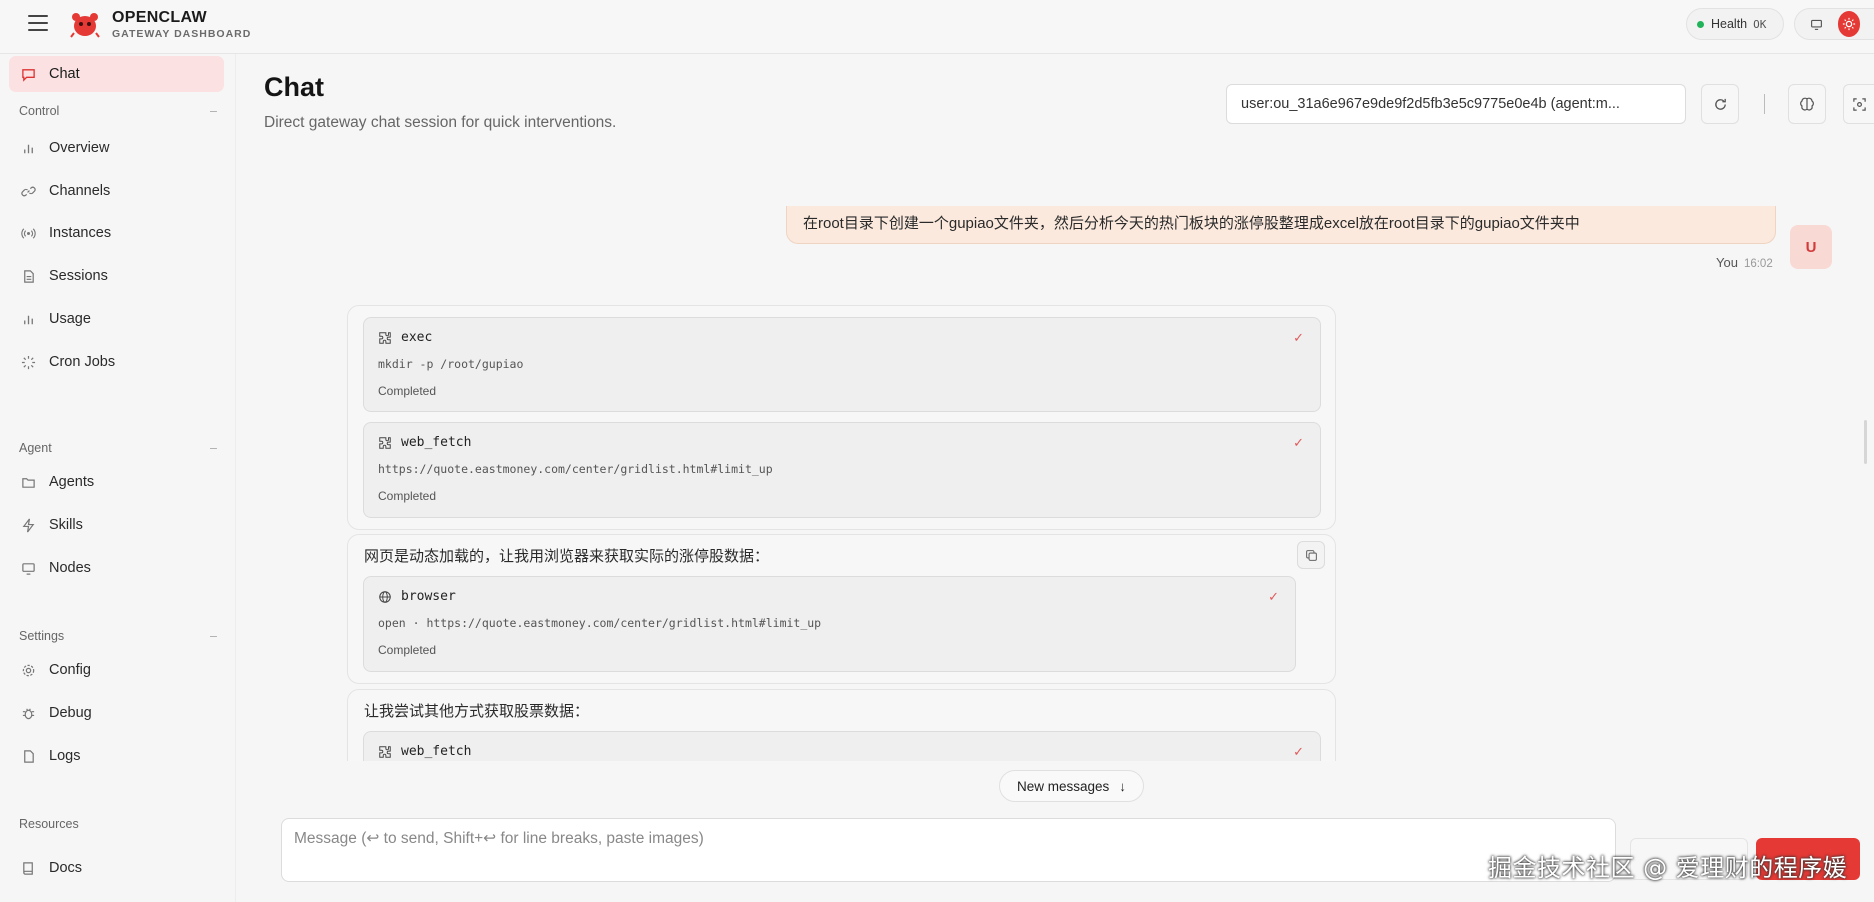 This screenshot has height=902, width=1874. Describe the element at coordinates (116, 233) in the screenshot. I see `sidebar-item-instances: Instances` at that location.